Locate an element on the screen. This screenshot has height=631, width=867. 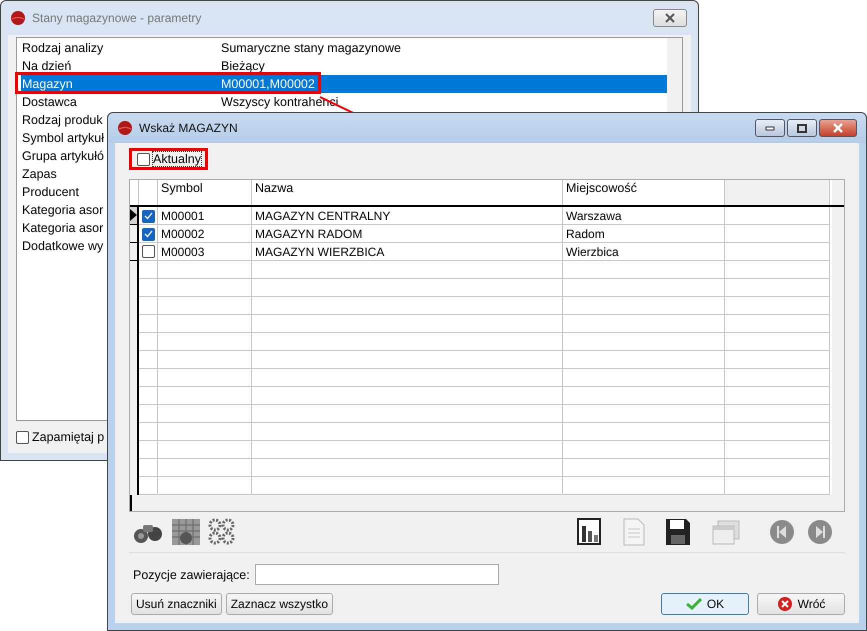
parameter-label: Rodzaj analizy is located at coordinates (62, 48).